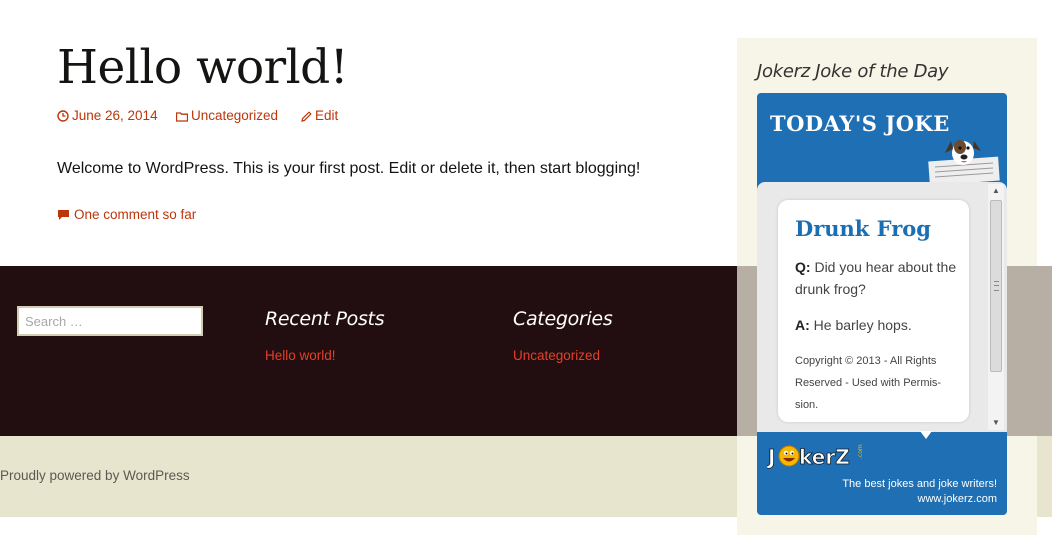 The image size is (1052, 543). I want to click on joke-question: Q: Did you hear about the drunk frog?, so click(877, 278).